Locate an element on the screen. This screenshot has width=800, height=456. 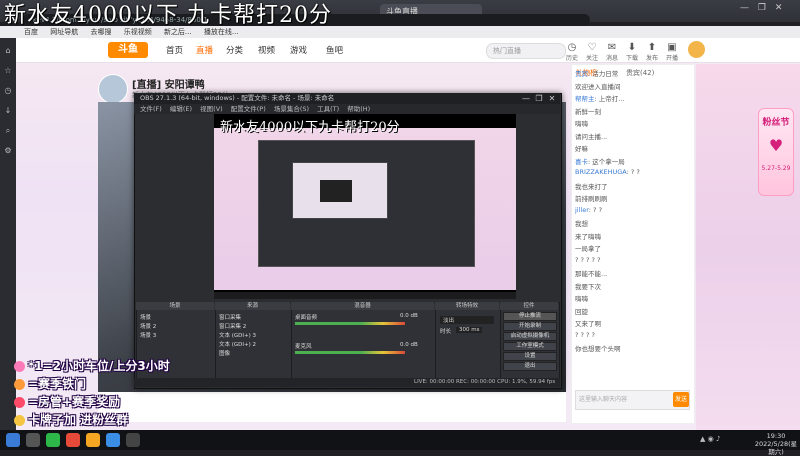
dock-sources-header: 来源 is located at coordinates (252, 306).